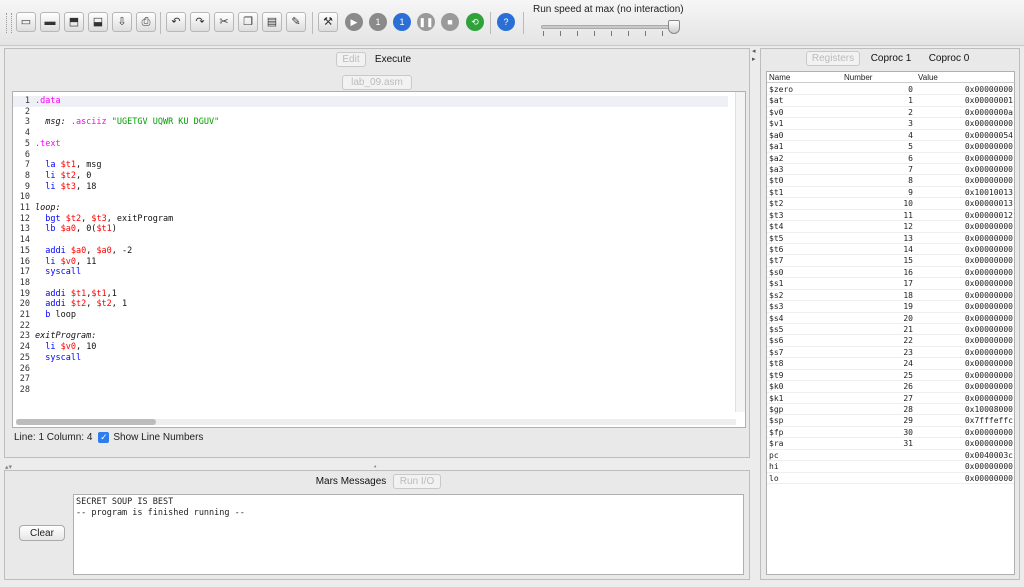 Image resolution: width=1024 pixels, height=587 pixels. What do you see at coordinates (370, 390) in the screenshot?
I see `code-line: 28` at bounding box center [370, 390].